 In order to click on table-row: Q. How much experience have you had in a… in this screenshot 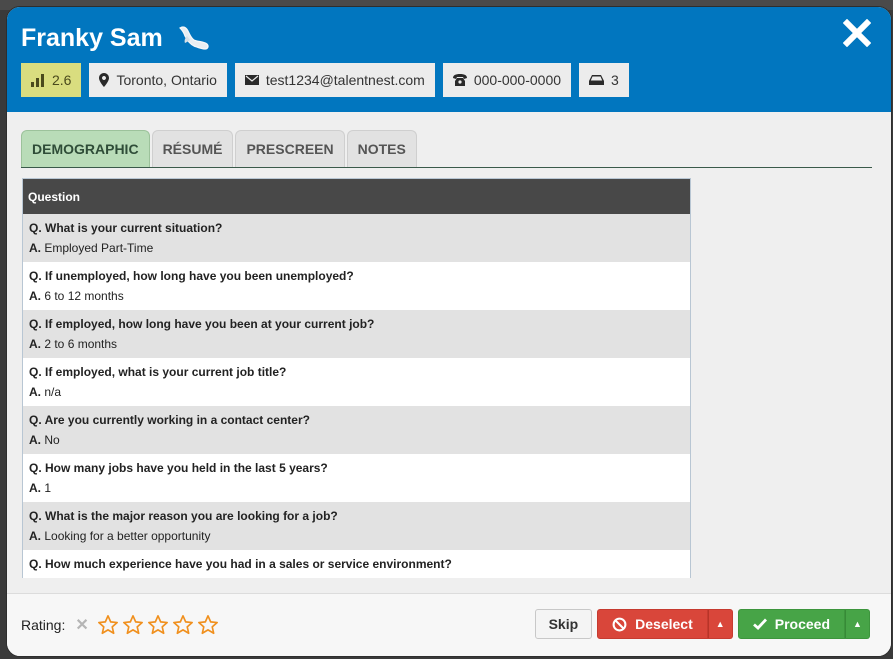, I will do `click(356, 564)`.